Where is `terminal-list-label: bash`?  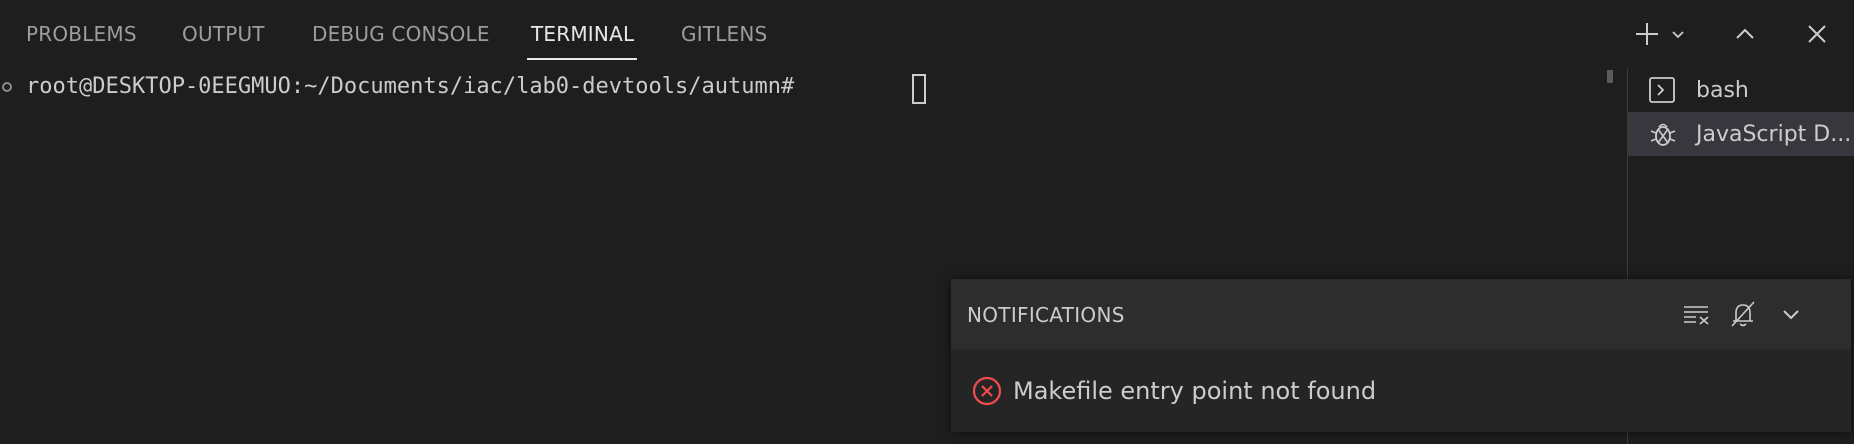 terminal-list-label: bash is located at coordinates (1722, 90).